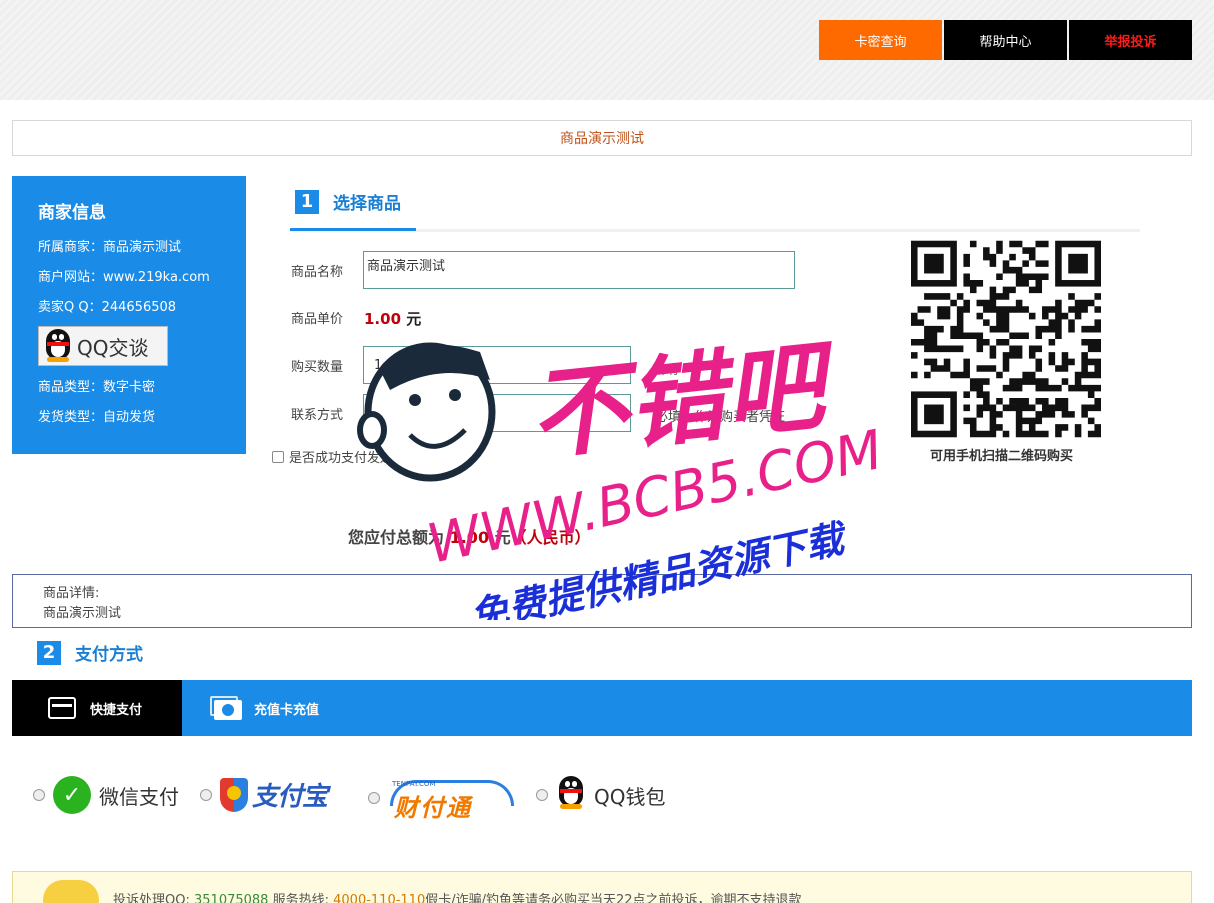 This screenshot has width=1214, height=903. Describe the element at coordinates (234, 794) in the screenshot. I see `shield-icon` at that location.